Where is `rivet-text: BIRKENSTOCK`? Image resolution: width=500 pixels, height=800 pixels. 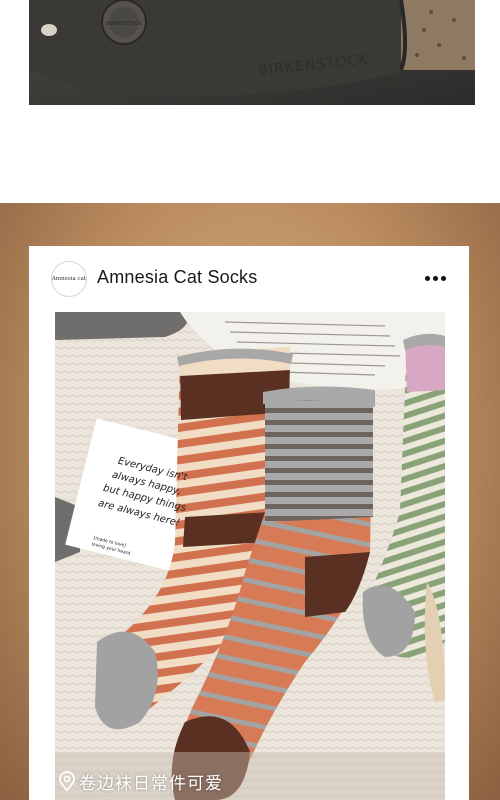
rivet-text: BIRKENSTOCK is located at coordinates (124, 24).